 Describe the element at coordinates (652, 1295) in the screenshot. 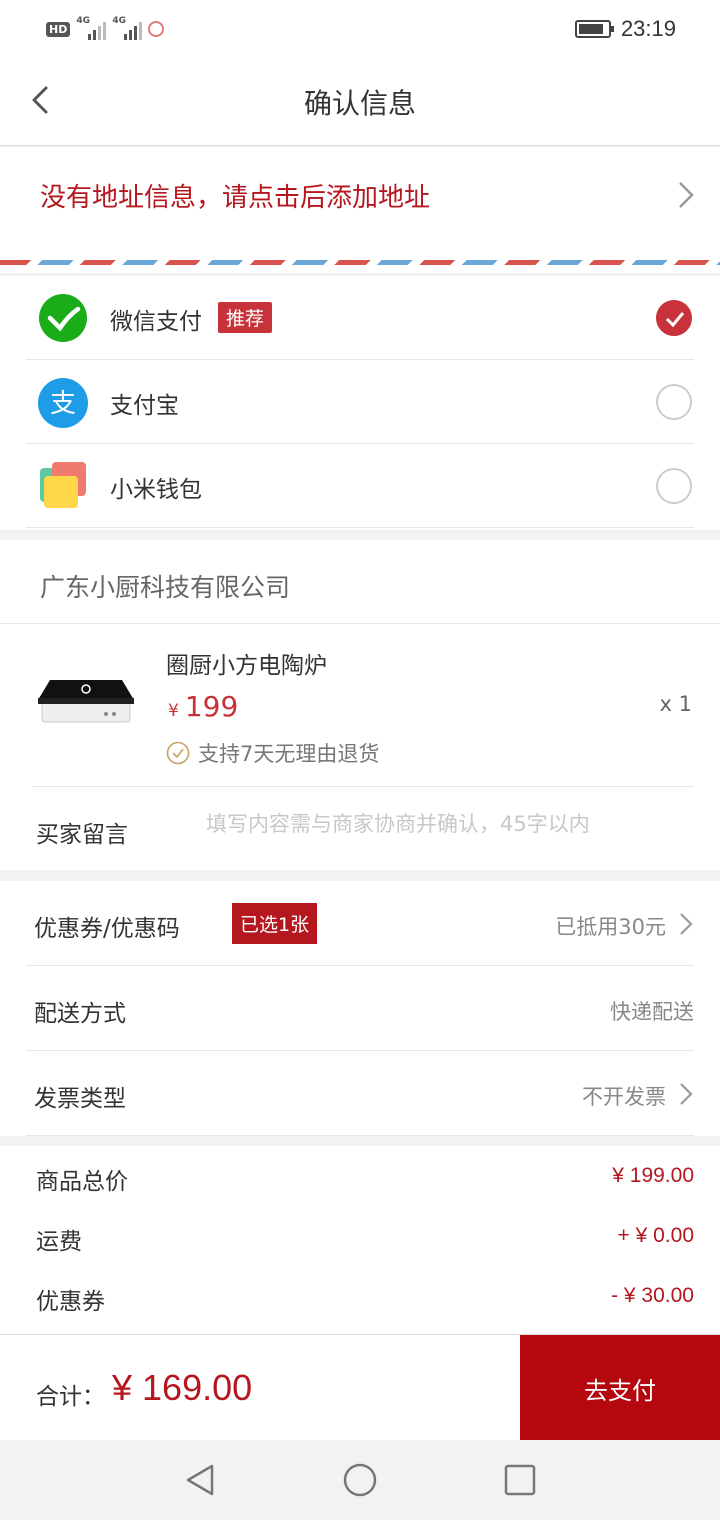

I see `coupon-discount-value: - ¥ 30.00` at that location.